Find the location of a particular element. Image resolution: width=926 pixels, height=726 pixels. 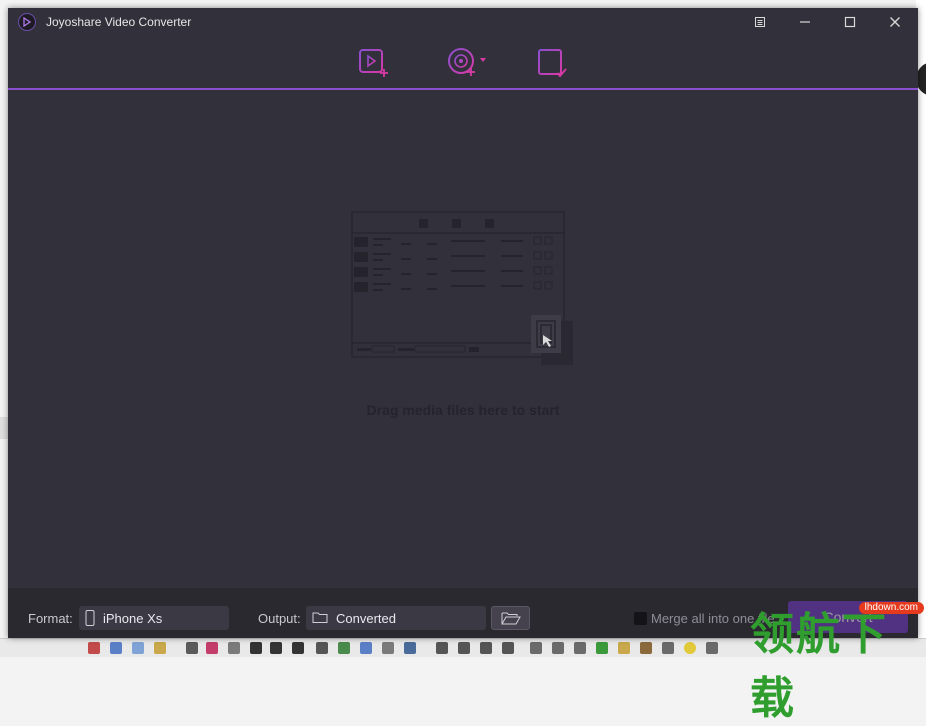

open-folder-icon is located at coordinates (511, 618).